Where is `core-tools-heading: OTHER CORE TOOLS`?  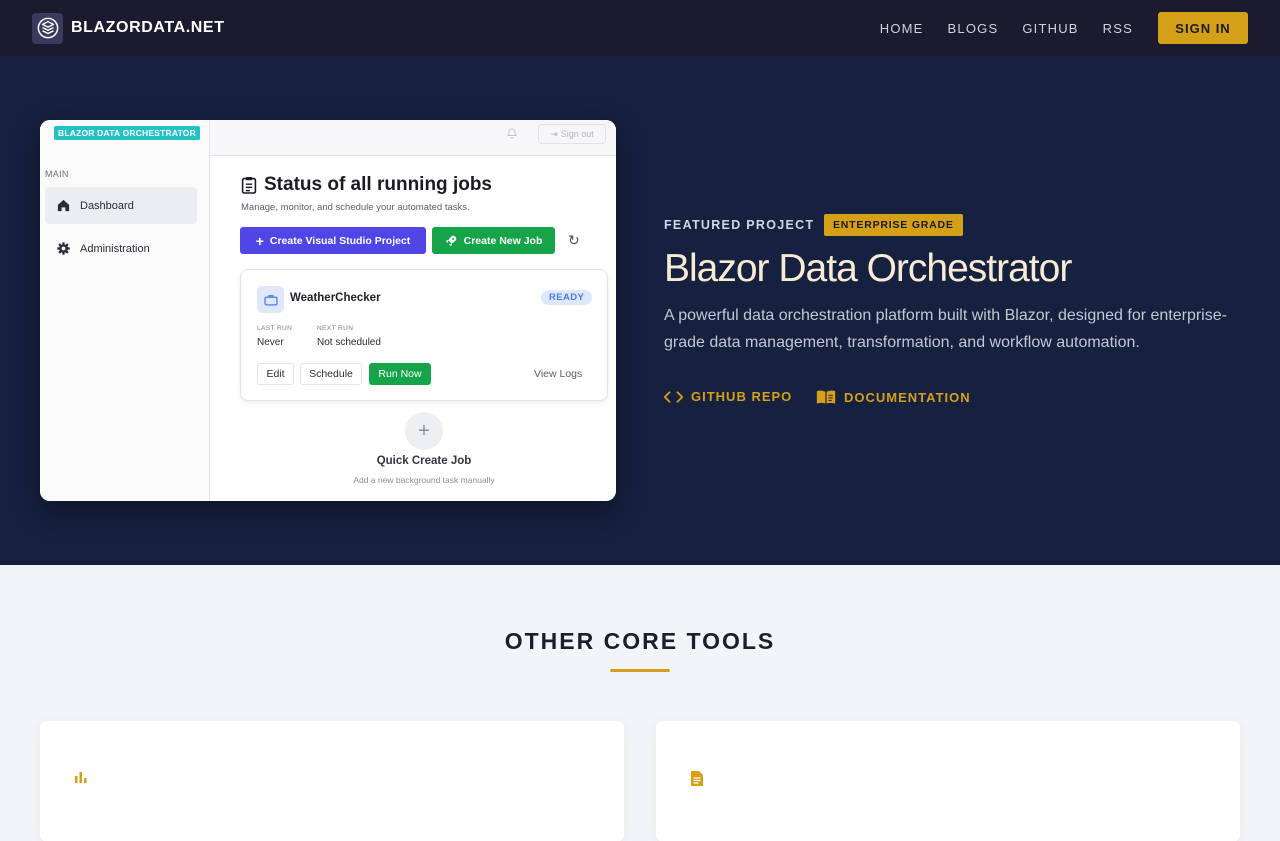
core-tools-heading: OTHER CORE TOOLS is located at coordinates (640, 641).